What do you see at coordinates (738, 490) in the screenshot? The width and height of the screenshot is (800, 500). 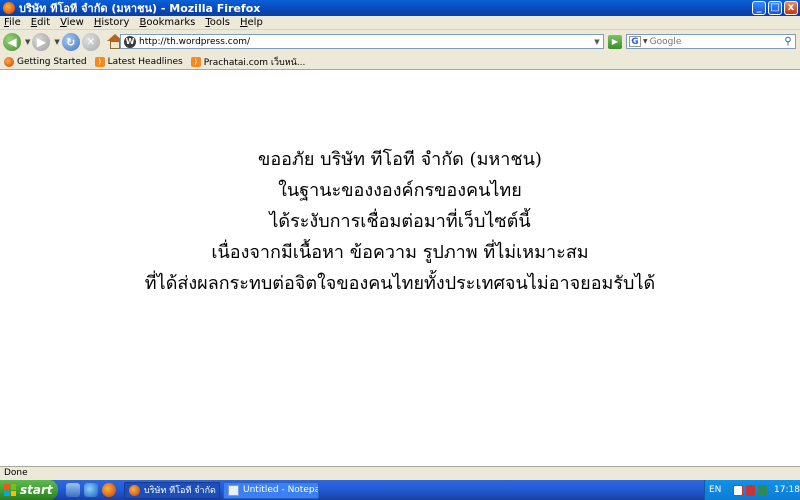 I see `antivirus-icon` at bounding box center [738, 490].